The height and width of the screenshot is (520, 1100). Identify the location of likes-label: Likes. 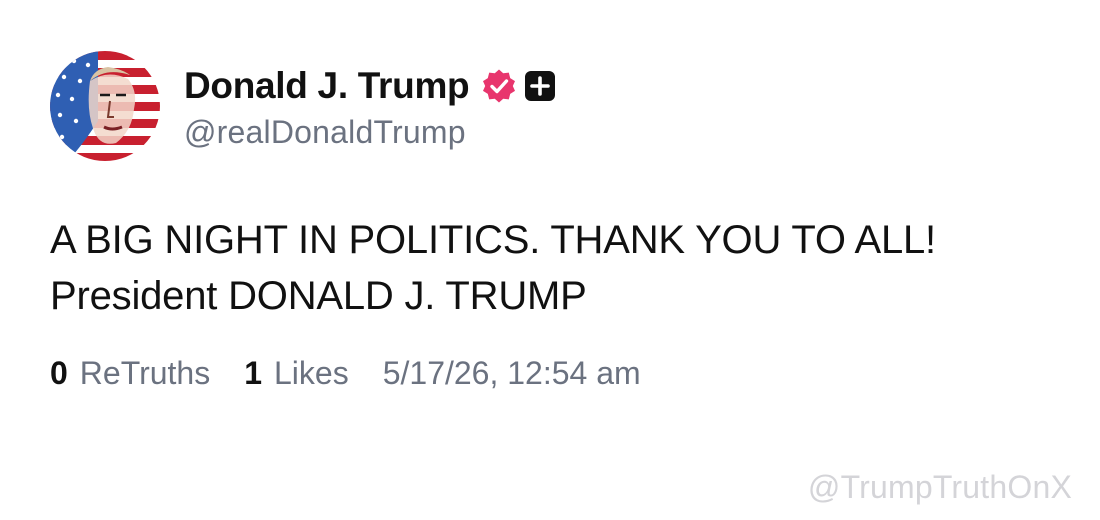
(311, 373).